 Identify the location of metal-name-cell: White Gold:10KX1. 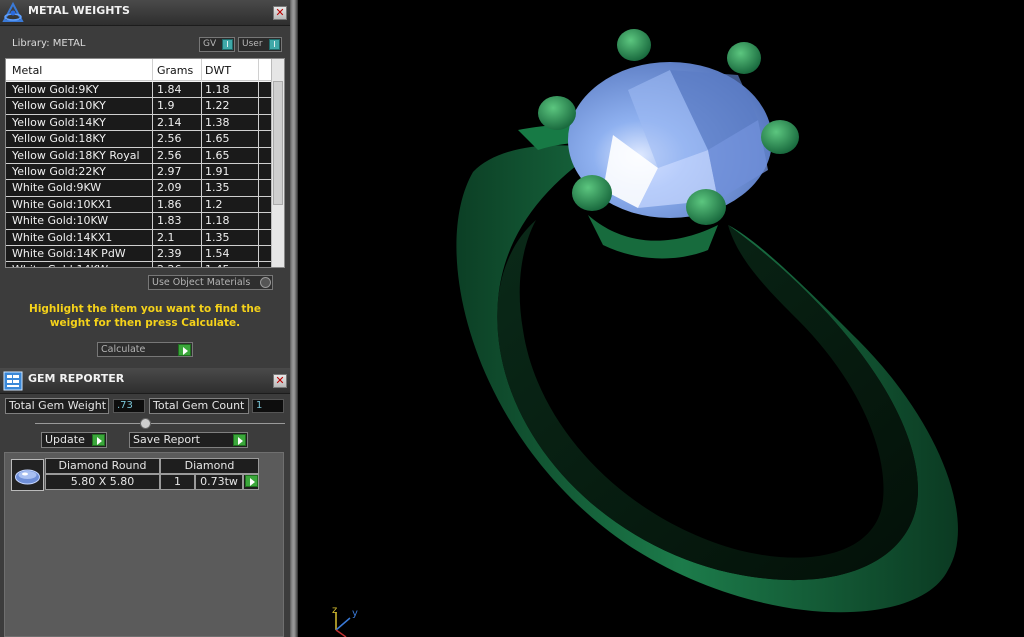
(62, 204).